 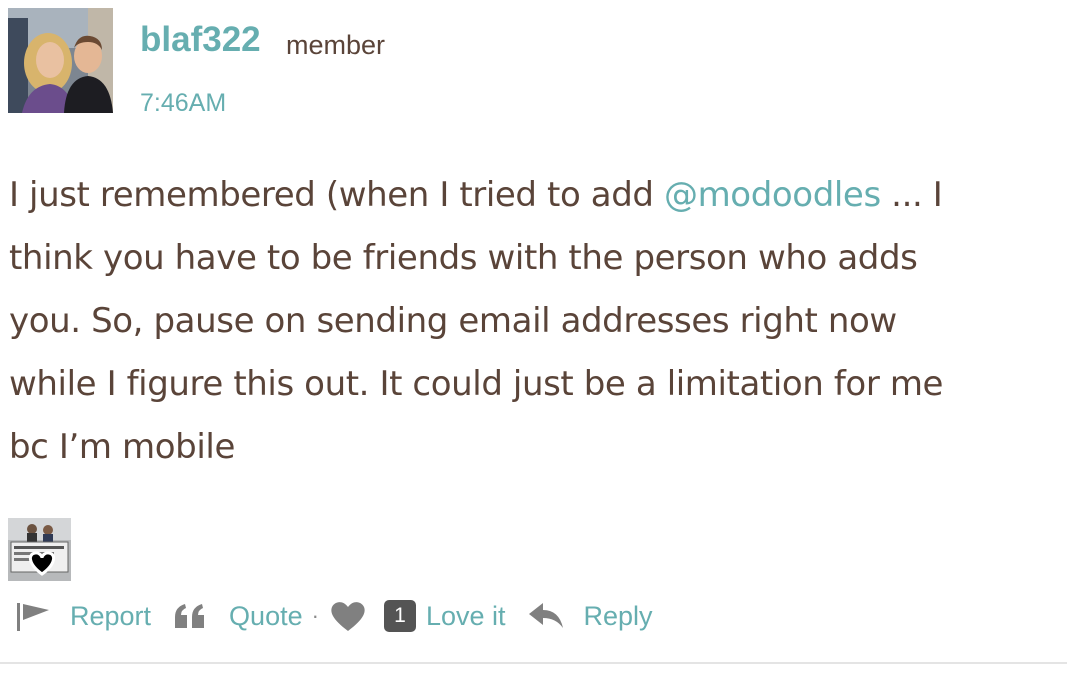 What do you see at coordinates (465, 615) in the screenshot?
I see `love-it-label: Love it` at bounding box center [465, 615].